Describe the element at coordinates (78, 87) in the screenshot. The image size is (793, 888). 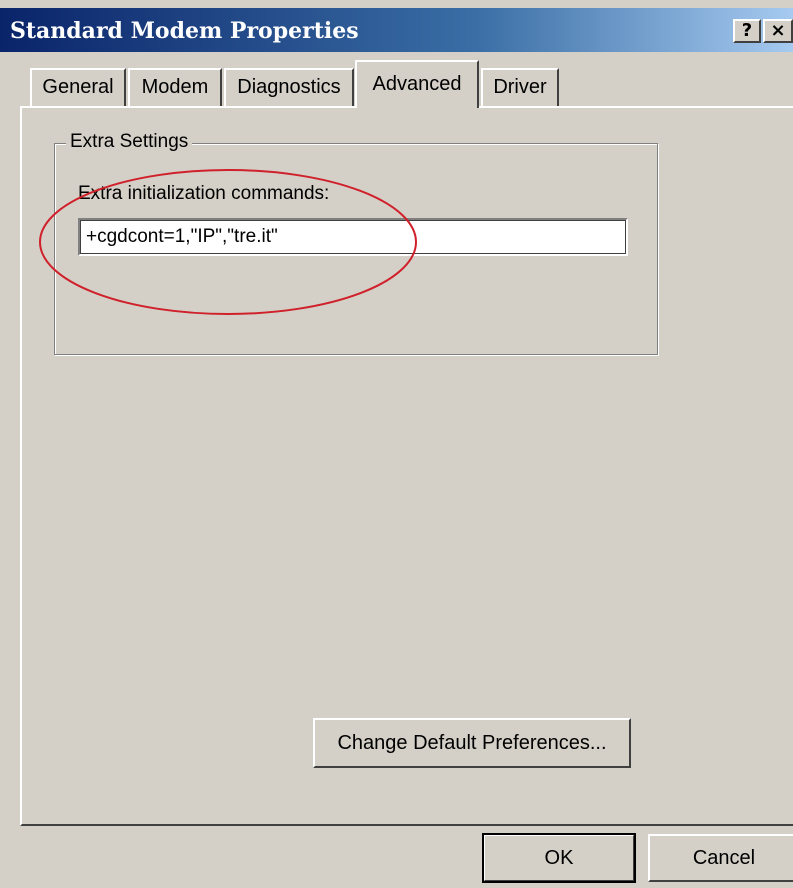
I see `tab-general: General` at that location.